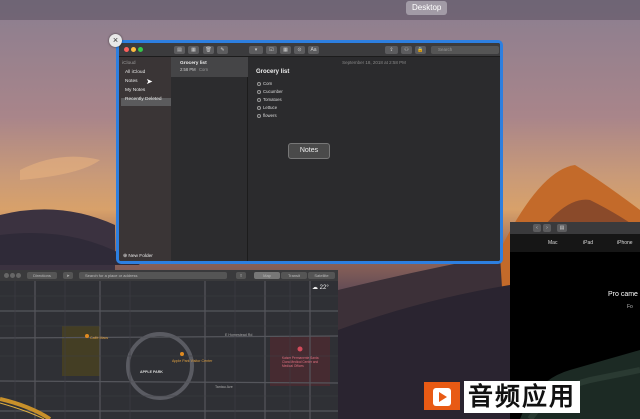 The image size is (640, 419). What do you see at coordinates (285, 50) in the screenshot?
I see `table-icon: ▦` at bounding box center [285, 50].